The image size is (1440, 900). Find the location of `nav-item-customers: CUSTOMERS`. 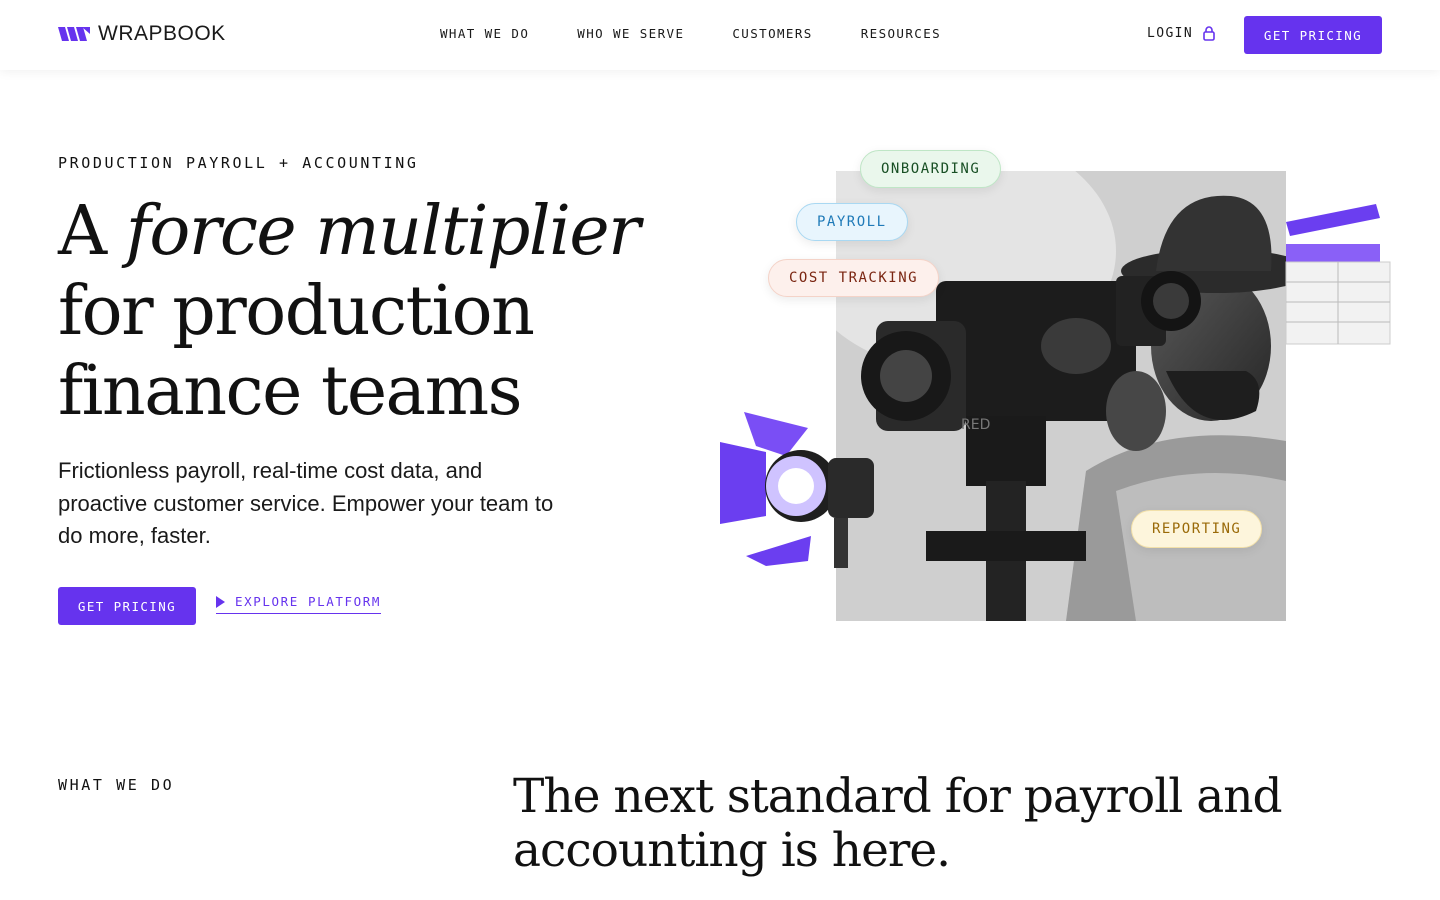

nav-item-customers: CUSTOMERS is located at coordinates (772, 33).